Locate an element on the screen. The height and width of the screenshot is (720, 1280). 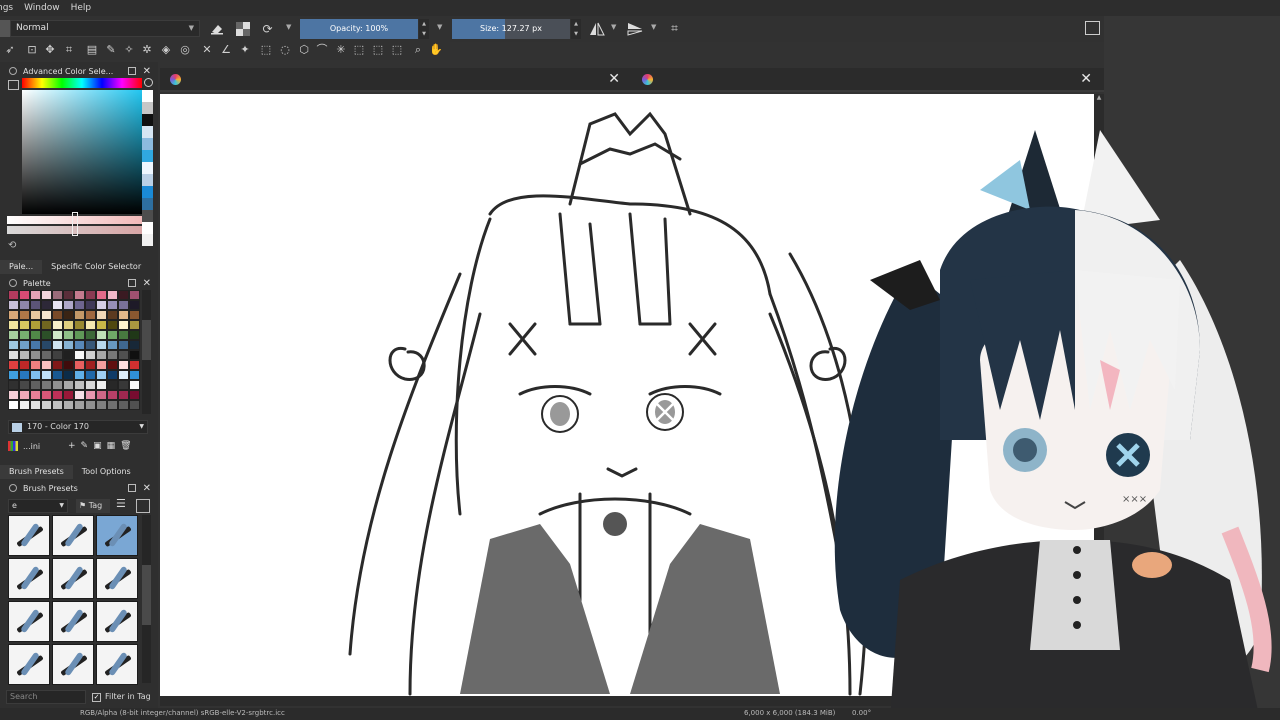
magic-icon: ✲ is located at coordinates (147, 50).